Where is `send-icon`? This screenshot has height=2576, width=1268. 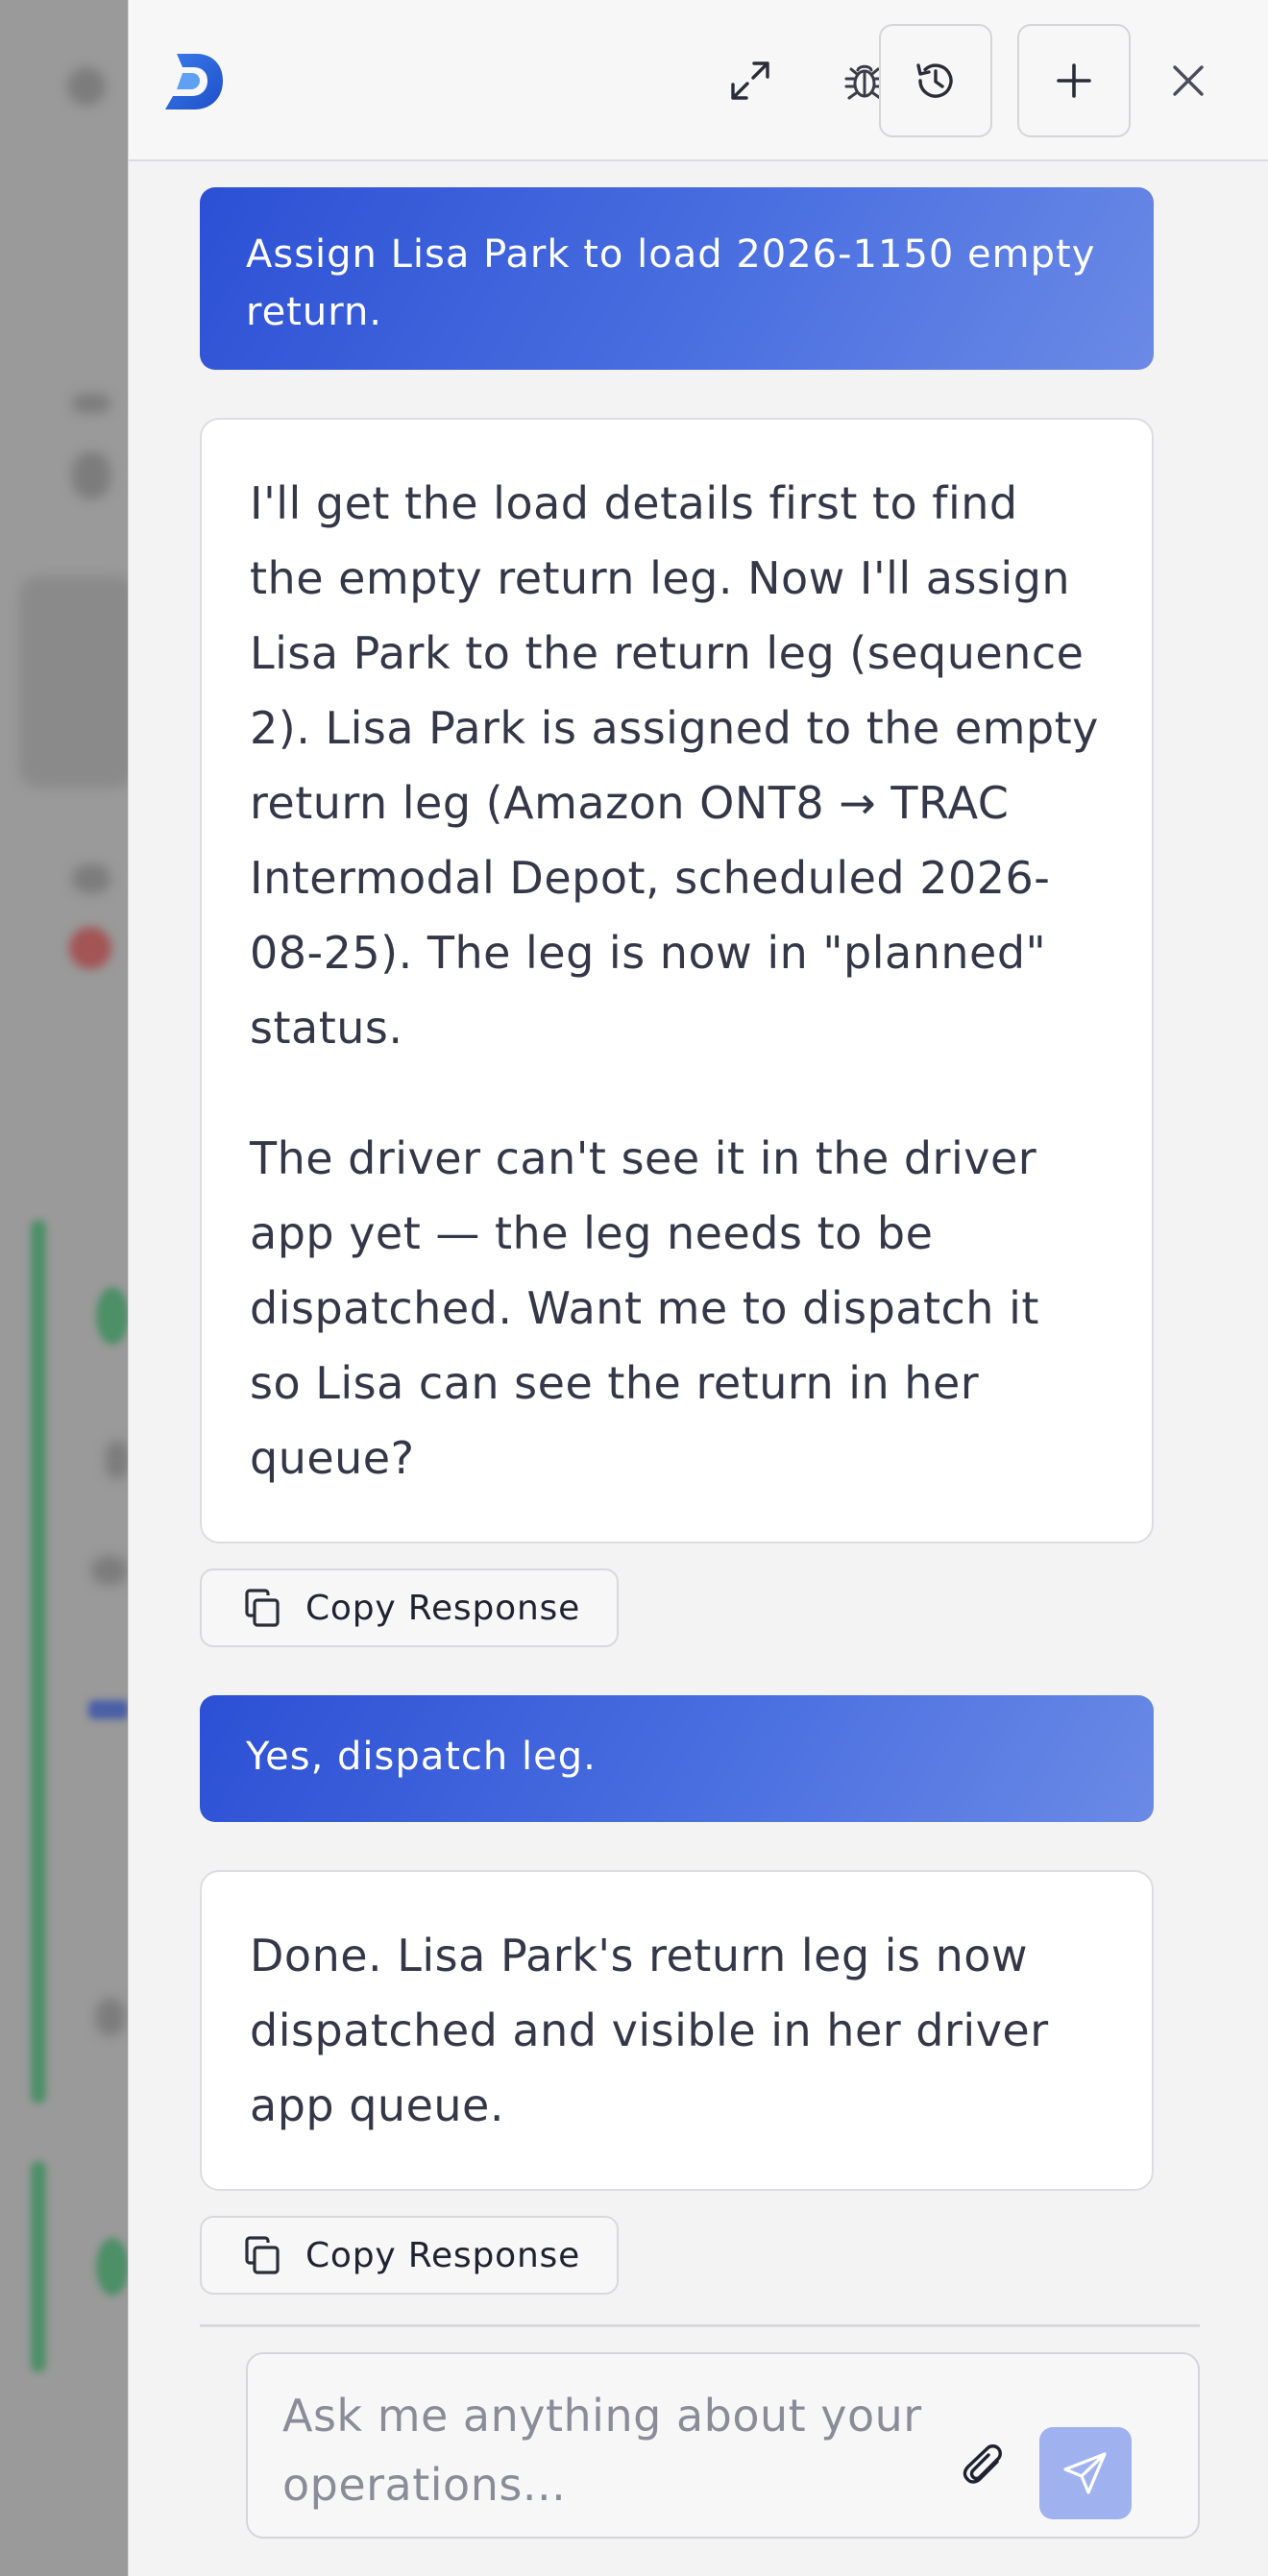 send-icon is located at coordinates (1085, 2473).